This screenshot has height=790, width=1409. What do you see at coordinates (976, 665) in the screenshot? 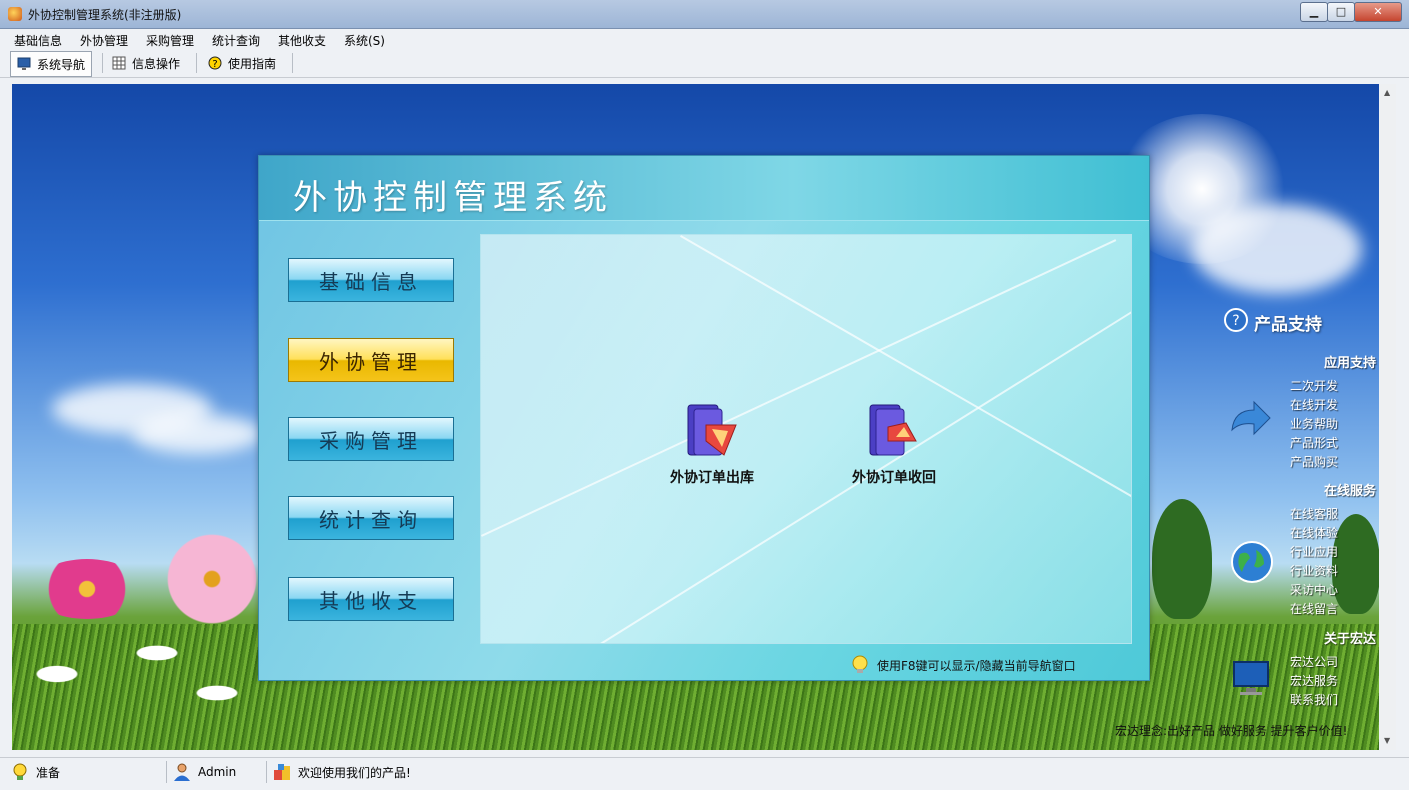
I see `tip-text: 使用F8键可以显示/隐藏当前导航窗口` at bounding box center [976, 665].